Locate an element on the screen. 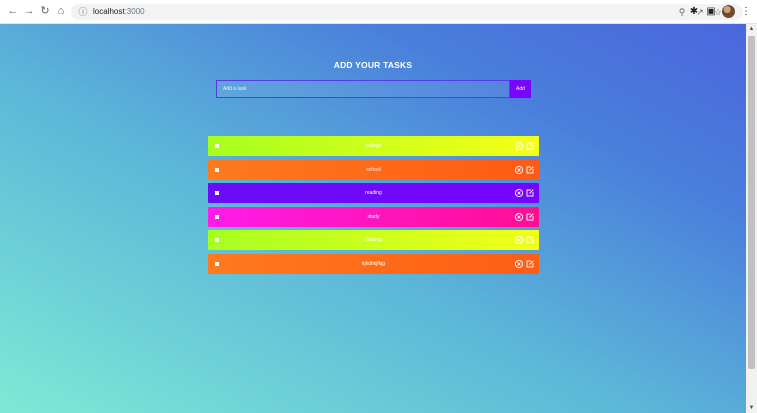 The width and height of the screenshot is (757, 413). home-icon: ⌂ is located at coordinates (61, 11).